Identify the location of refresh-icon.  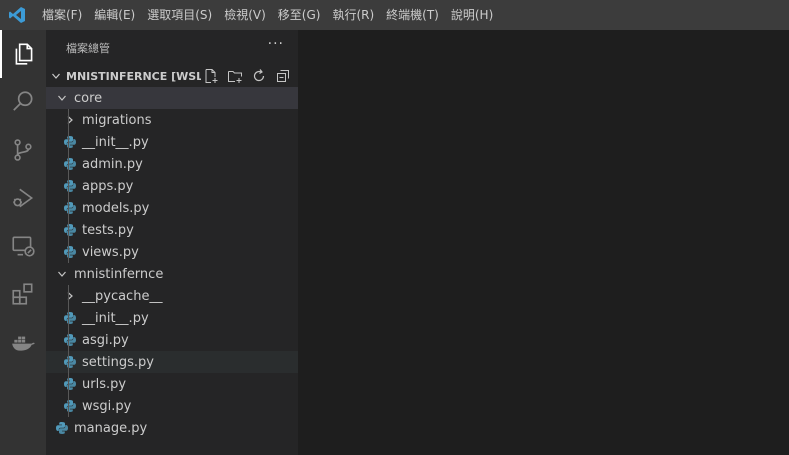
(259, 76).